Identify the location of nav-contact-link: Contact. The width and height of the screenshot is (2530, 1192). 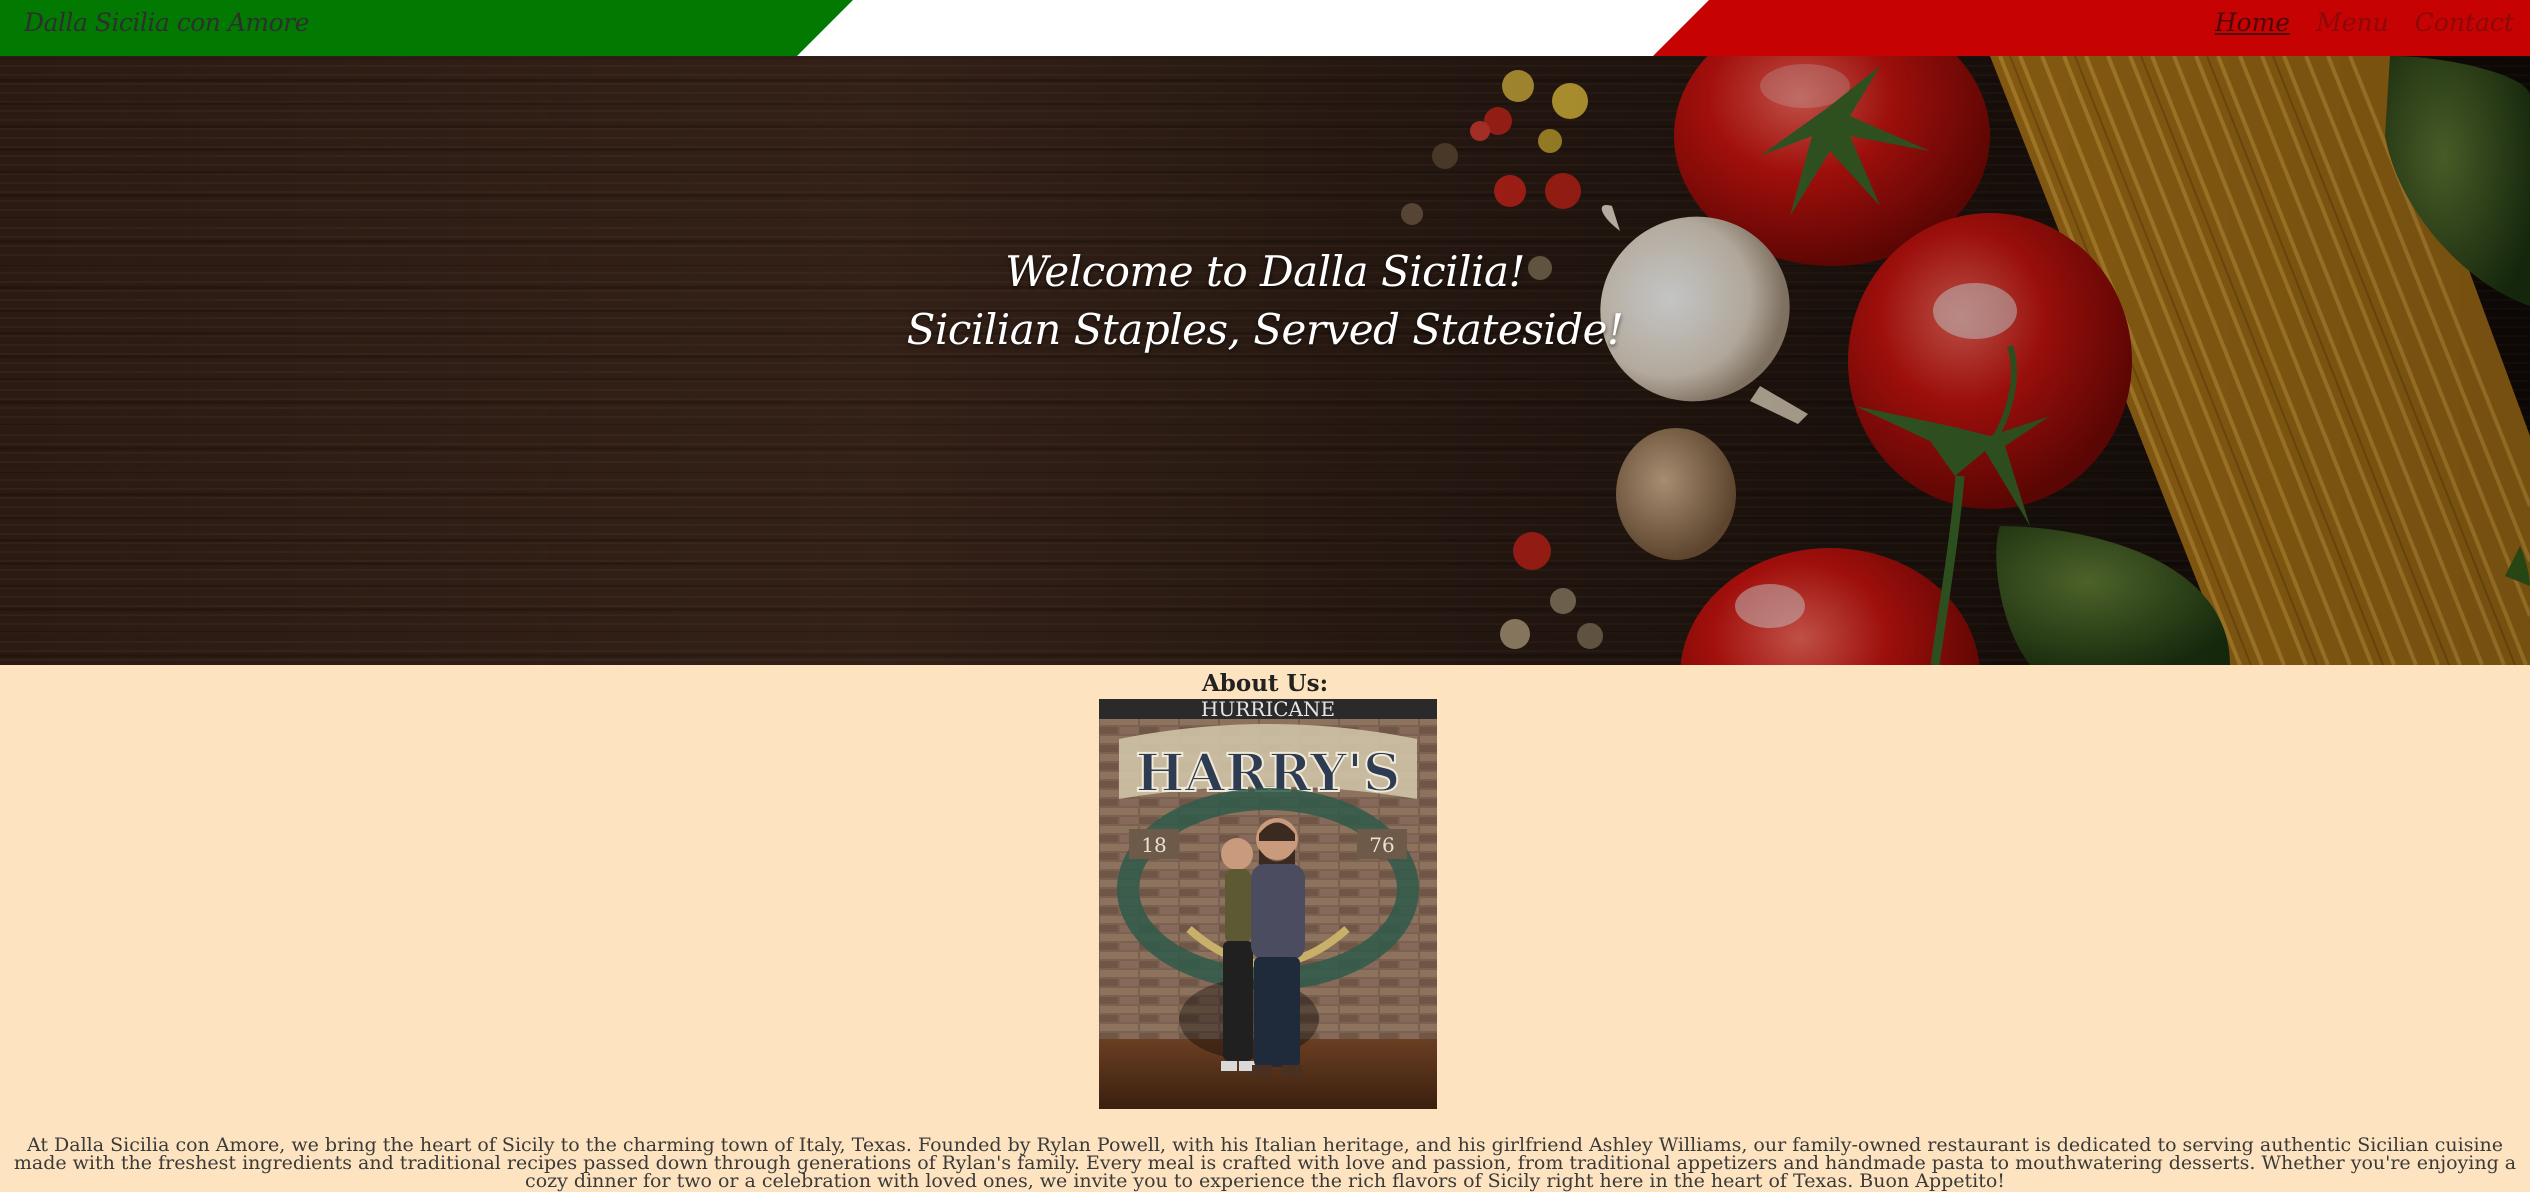
(2464, 22).